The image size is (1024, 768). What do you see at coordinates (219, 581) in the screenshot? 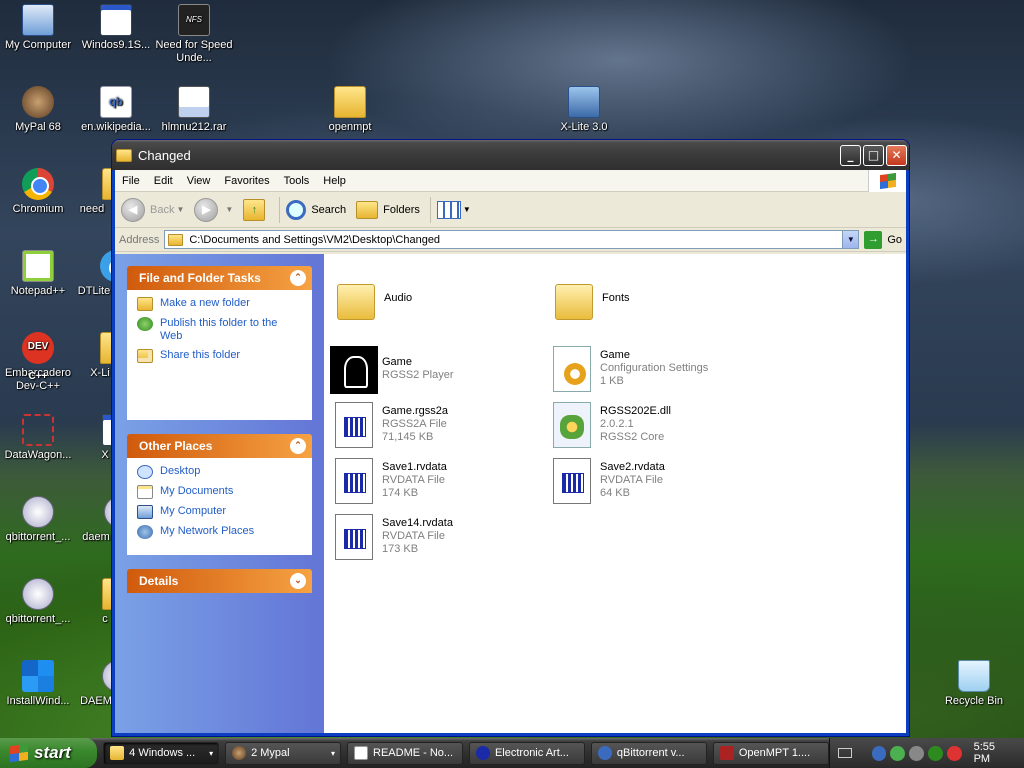
I see `panel-header: Details ⌄` at bounding box center [219, 581].